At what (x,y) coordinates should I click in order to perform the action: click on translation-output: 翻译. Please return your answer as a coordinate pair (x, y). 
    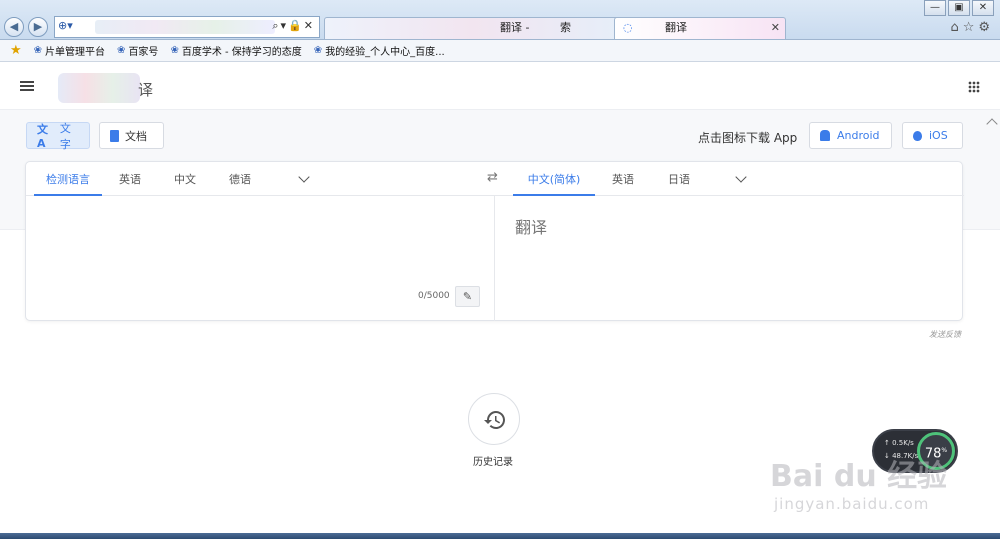
    Looking at the image, I should click on (531, 227).